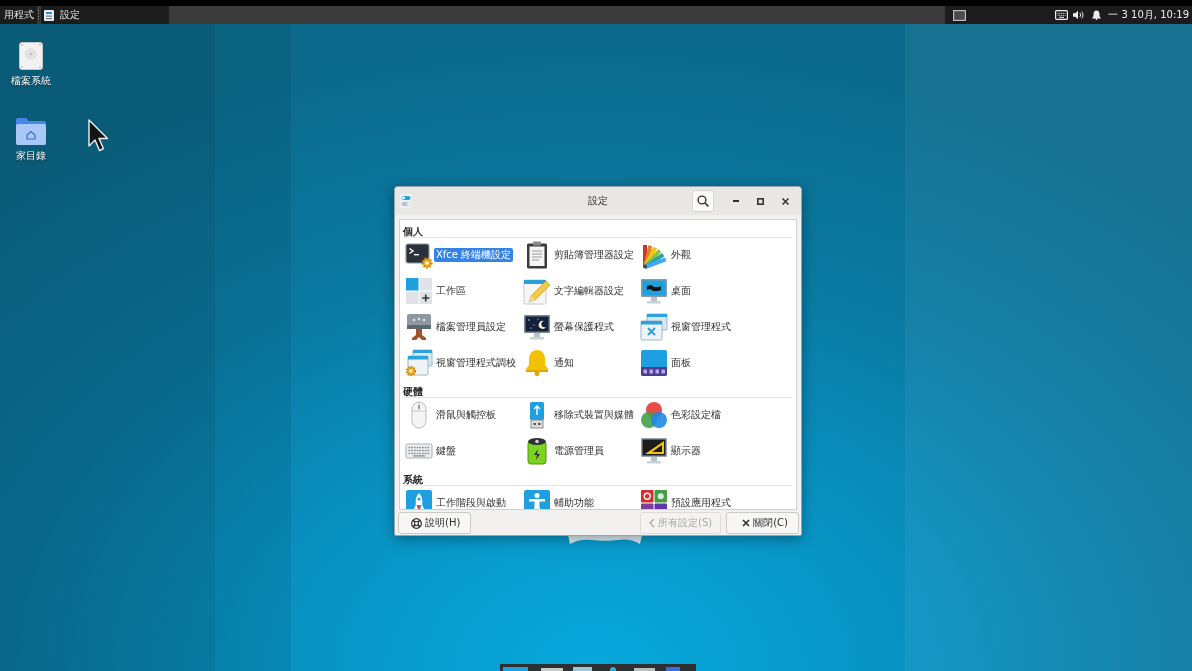 This screenshot has width=1192, height=671. What do you see at coordinates (419, 291) in the screenshot?
I see `workspace-grid-icon` at bounding box center [419, 291].